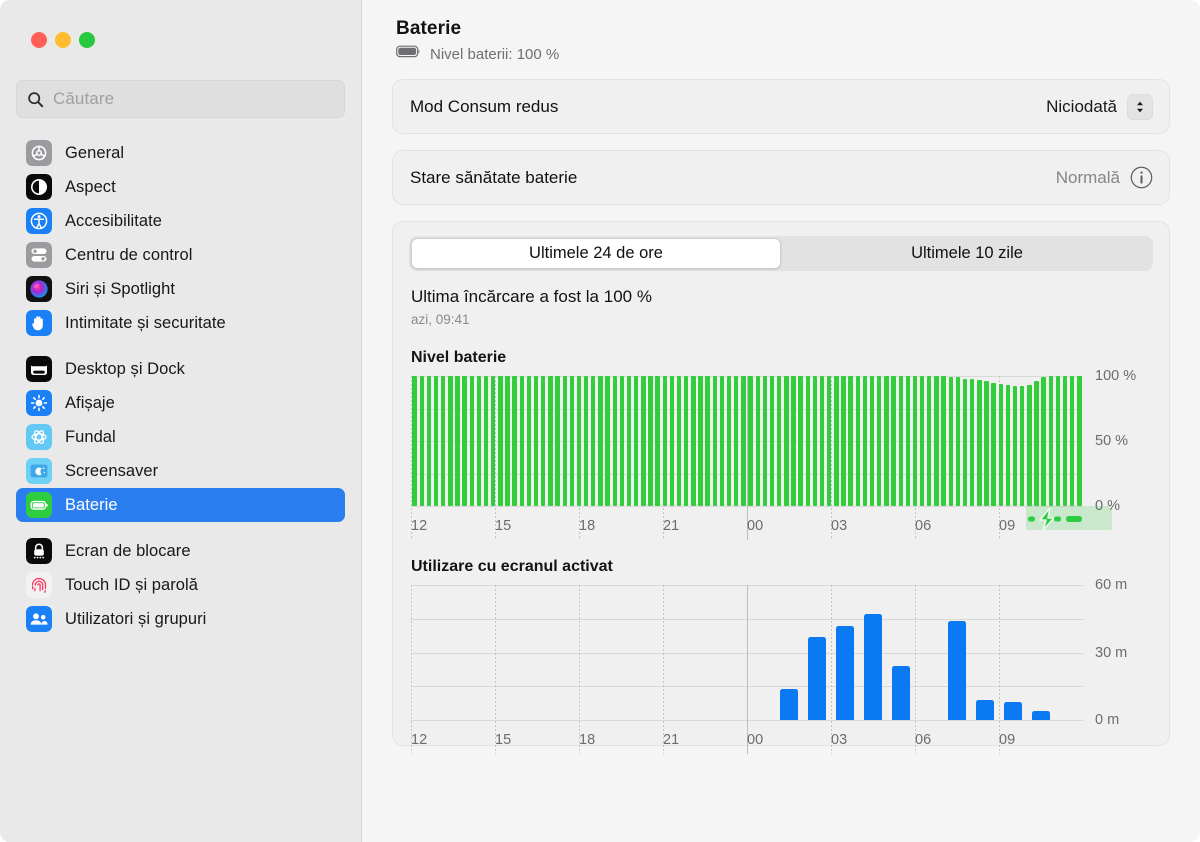 The height and width of the screenshot is (842, 1200). I want to click on battery-level-plot, so click(761, 458).